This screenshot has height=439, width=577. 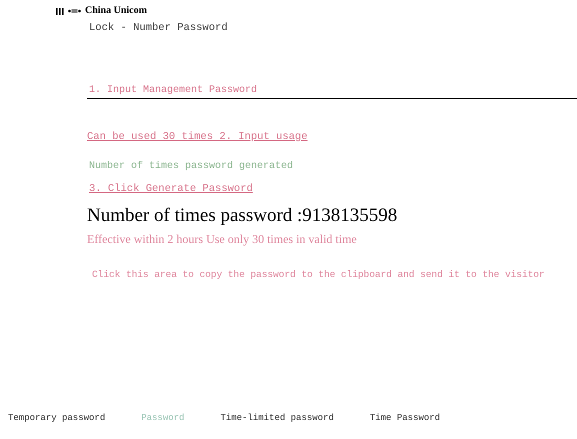 I want to click on bottom-tab: Time Password, so click(x=405, y=419).